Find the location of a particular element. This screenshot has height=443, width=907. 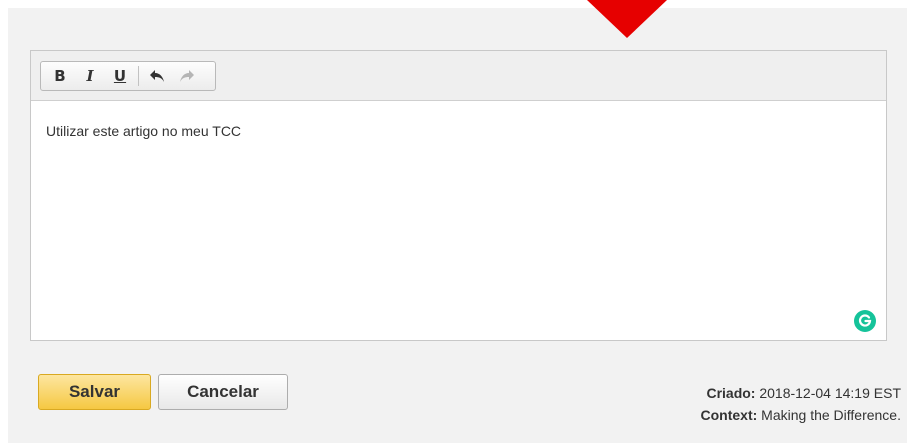

save-button: Salvar is located at coordinates (94, 392).